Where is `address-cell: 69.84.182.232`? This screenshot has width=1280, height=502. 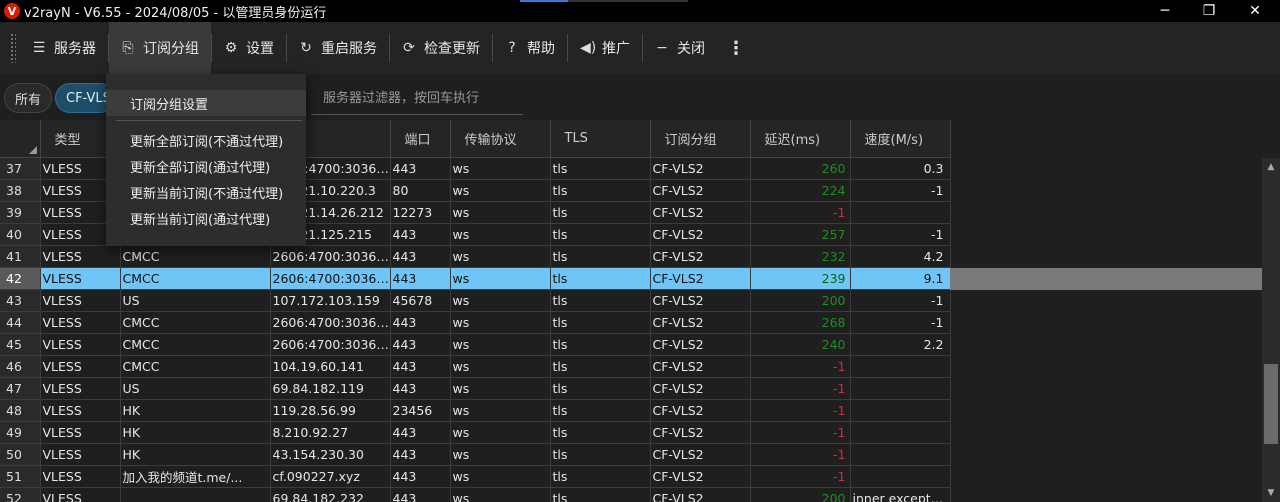 address-cell: 69.84.182.232 is located at coordinates (330, 494).